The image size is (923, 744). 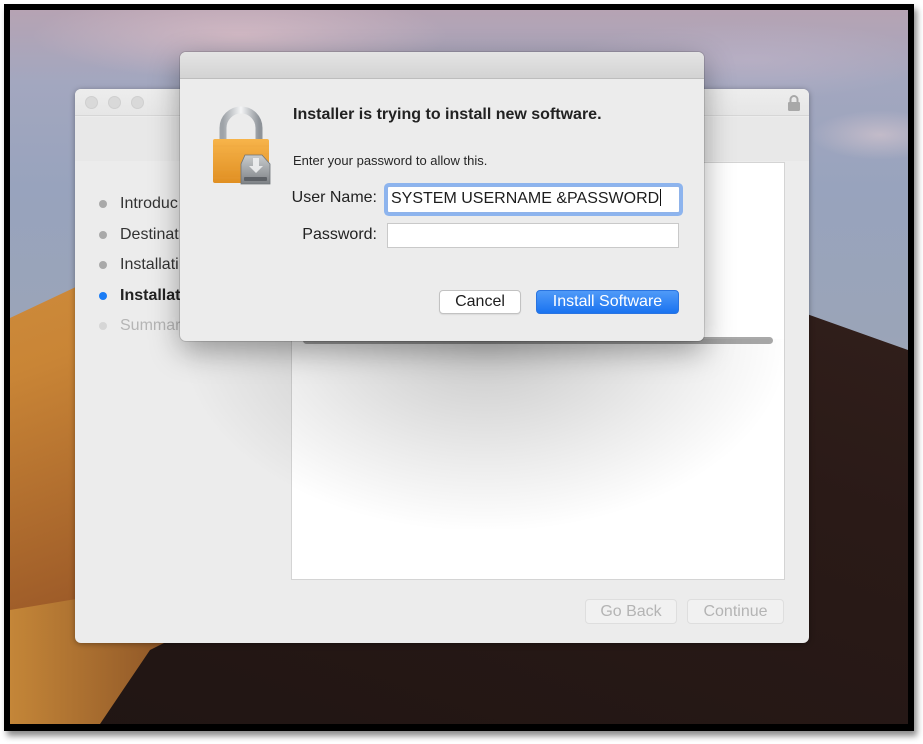 I want to click on username-field, so click(x=533, y=199).